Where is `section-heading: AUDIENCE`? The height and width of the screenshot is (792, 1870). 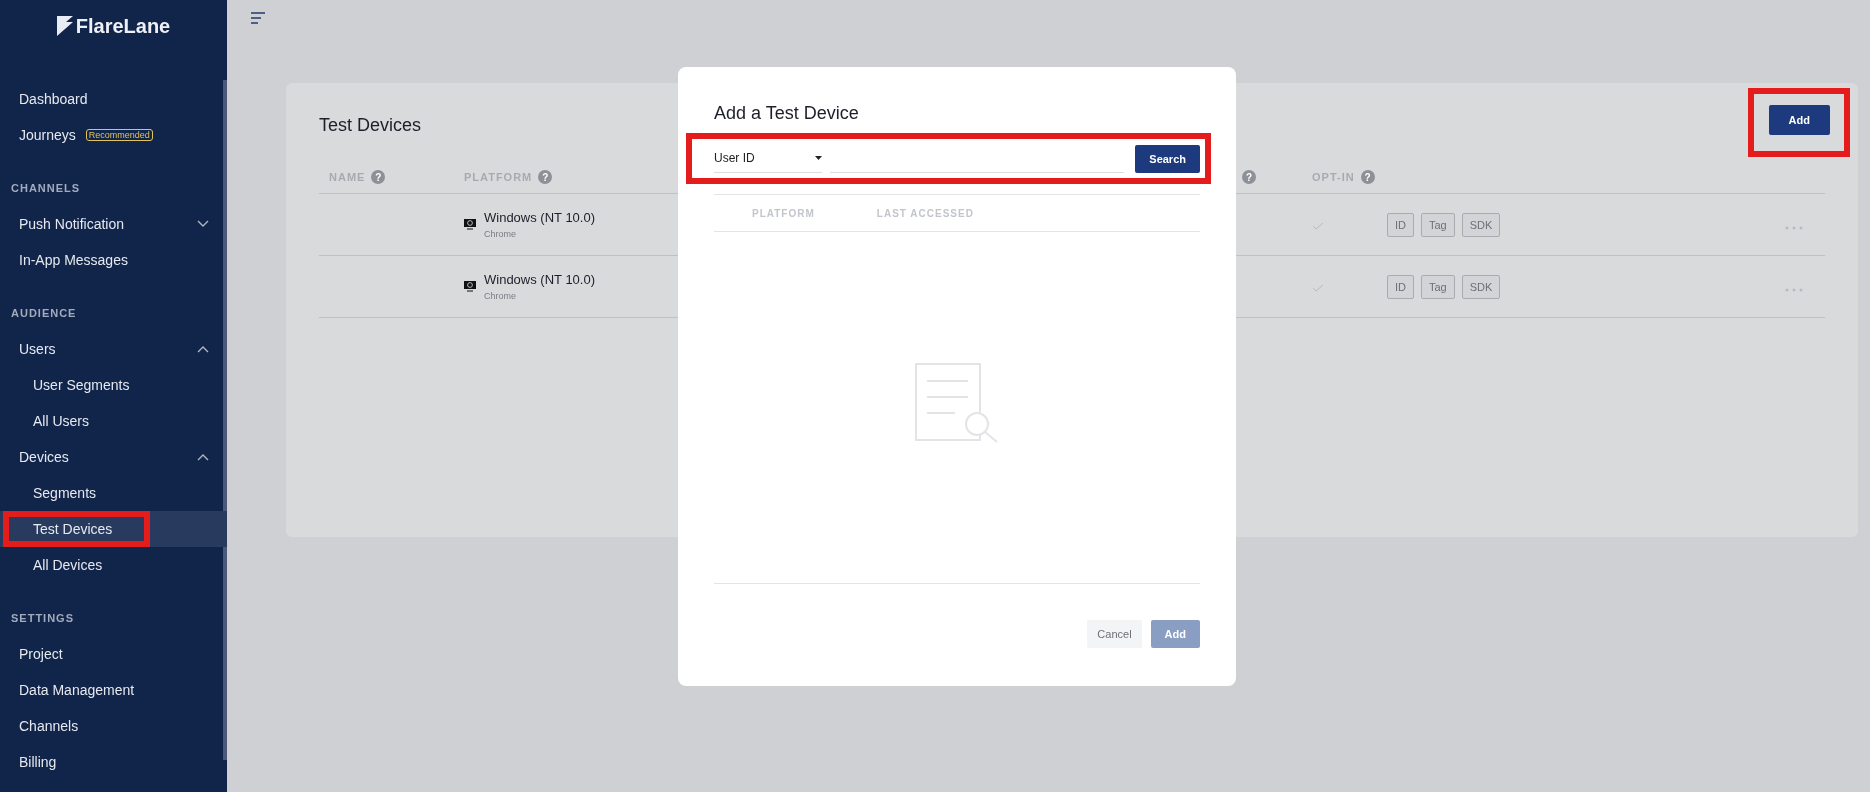
section-heading: AUDIENCE is located at coordinates (44, 313).